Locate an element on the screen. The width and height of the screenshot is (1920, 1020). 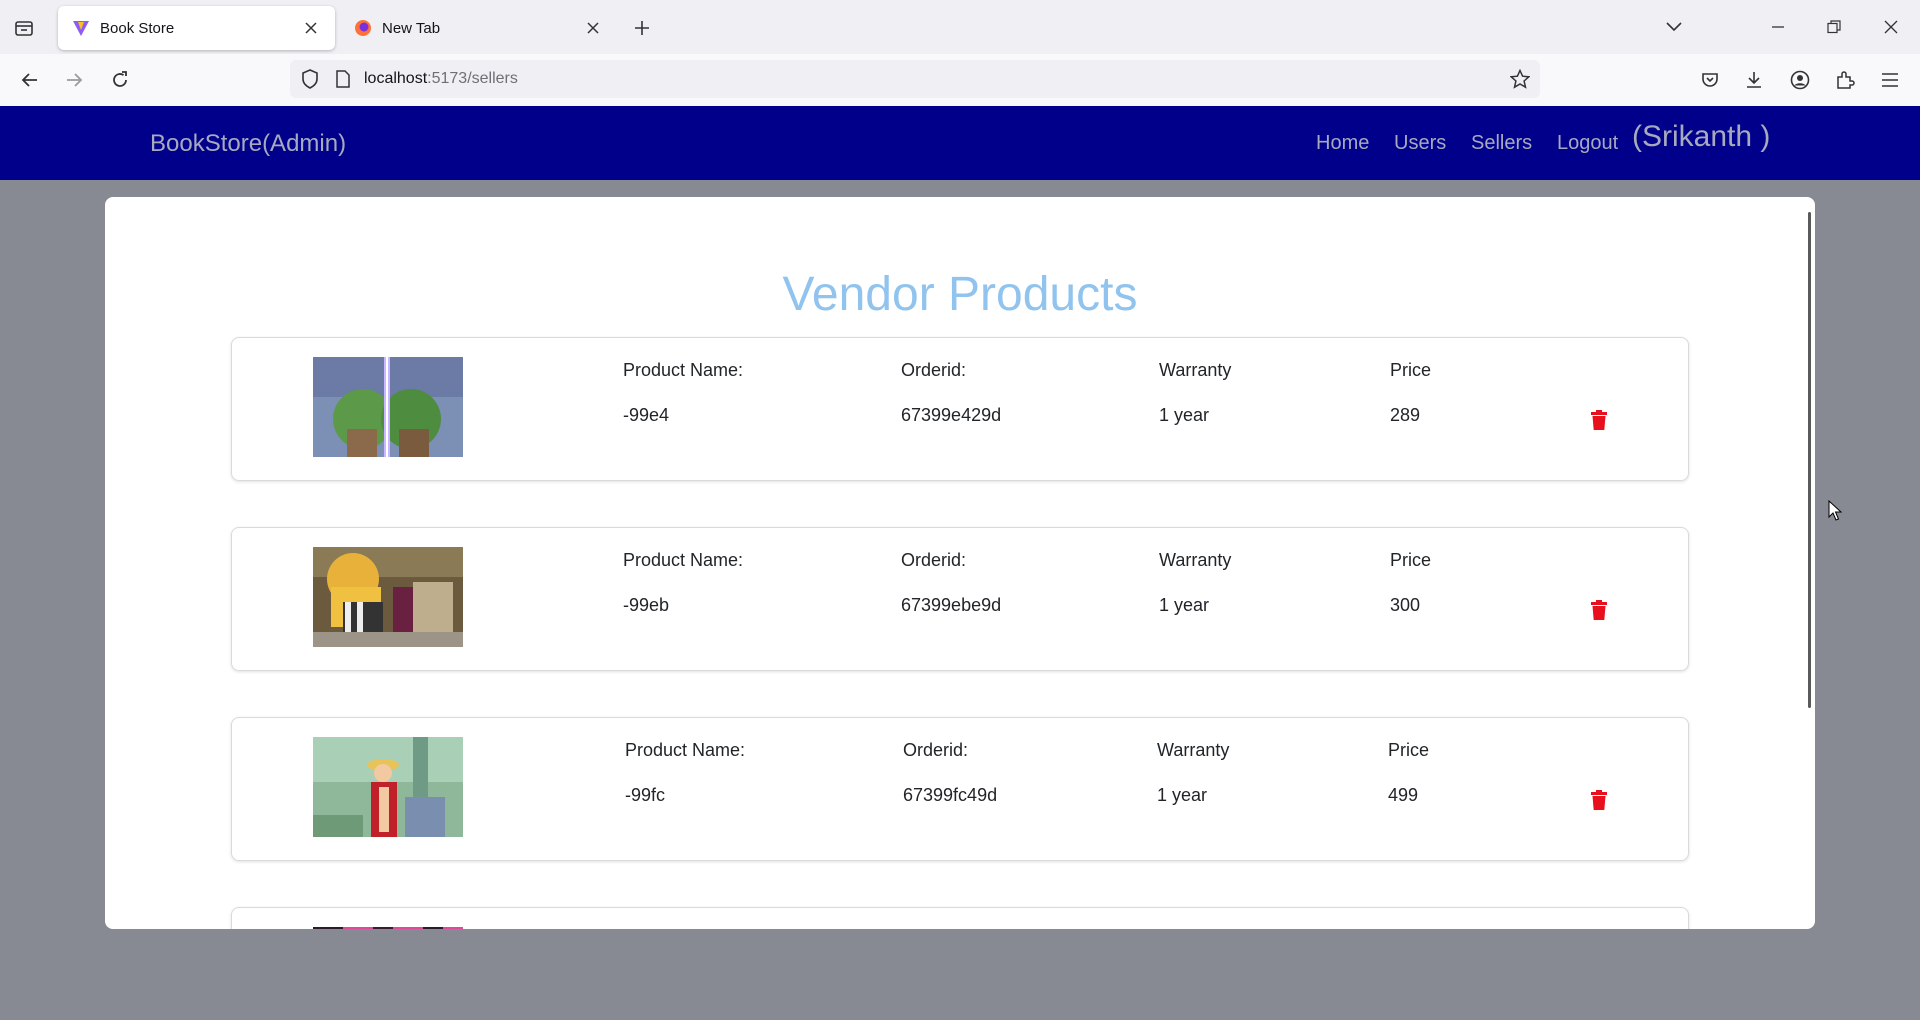
tab-title: Book Store is located at coordinates (137, 28).